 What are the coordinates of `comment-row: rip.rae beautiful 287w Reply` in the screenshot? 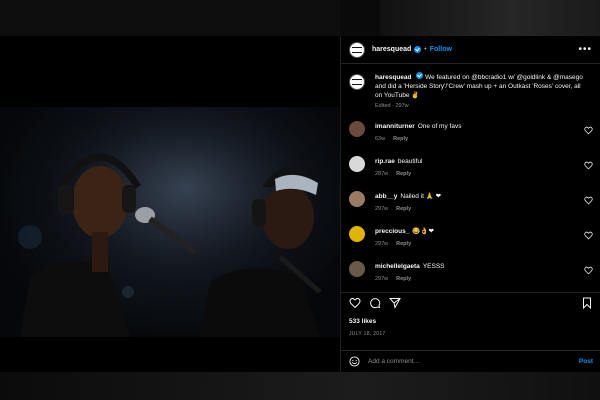 It's located at (470, 170).